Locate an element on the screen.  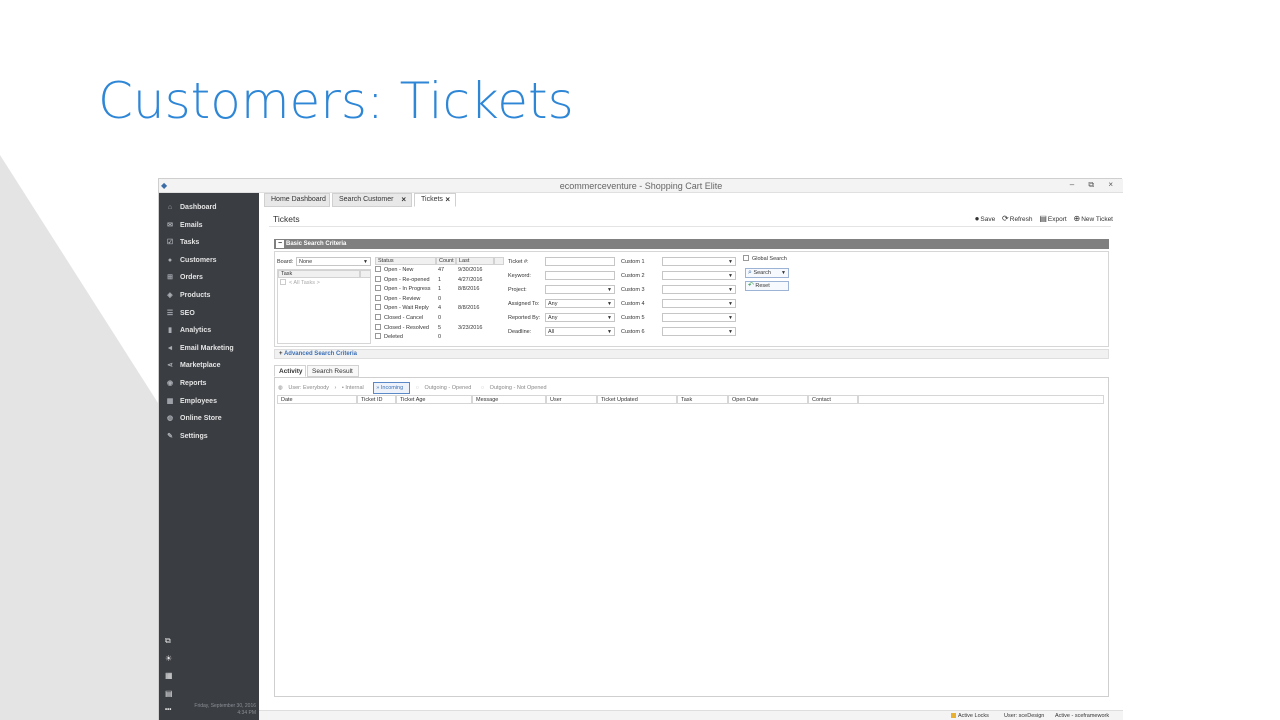
custom-select-1: ▼ is located at coordinates (699, 261).